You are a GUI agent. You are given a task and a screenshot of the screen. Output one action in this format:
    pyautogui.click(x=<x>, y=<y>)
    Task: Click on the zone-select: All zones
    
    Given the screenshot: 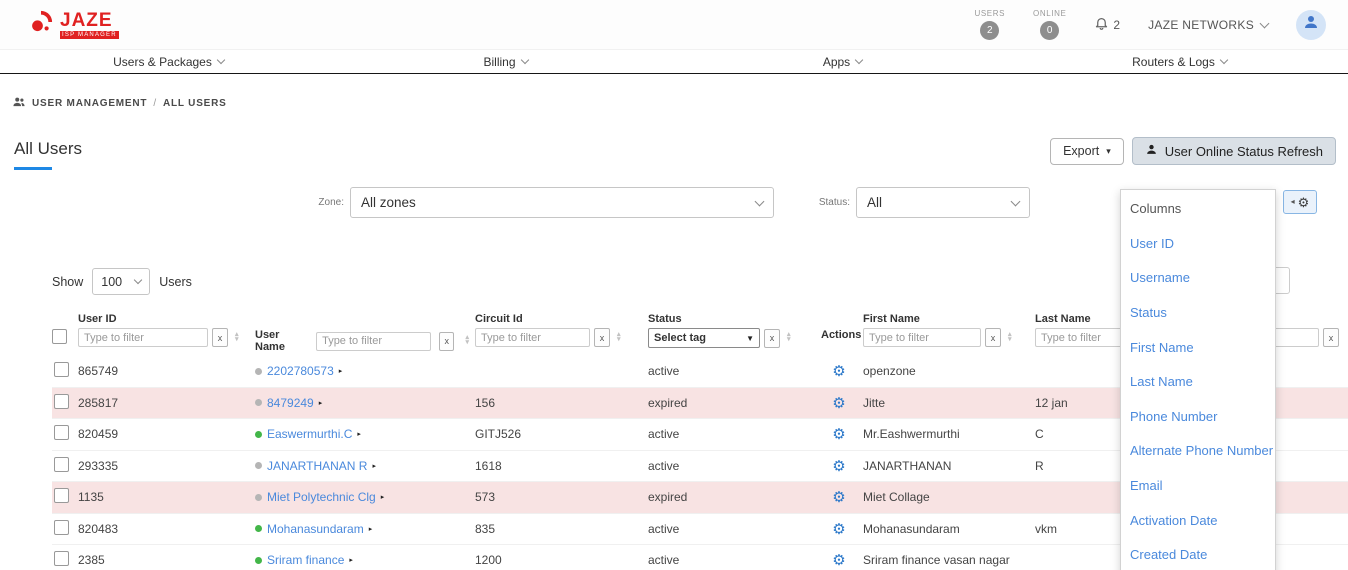 What is the action you would take?
    pyautogui.click(x=562, y=202)
    